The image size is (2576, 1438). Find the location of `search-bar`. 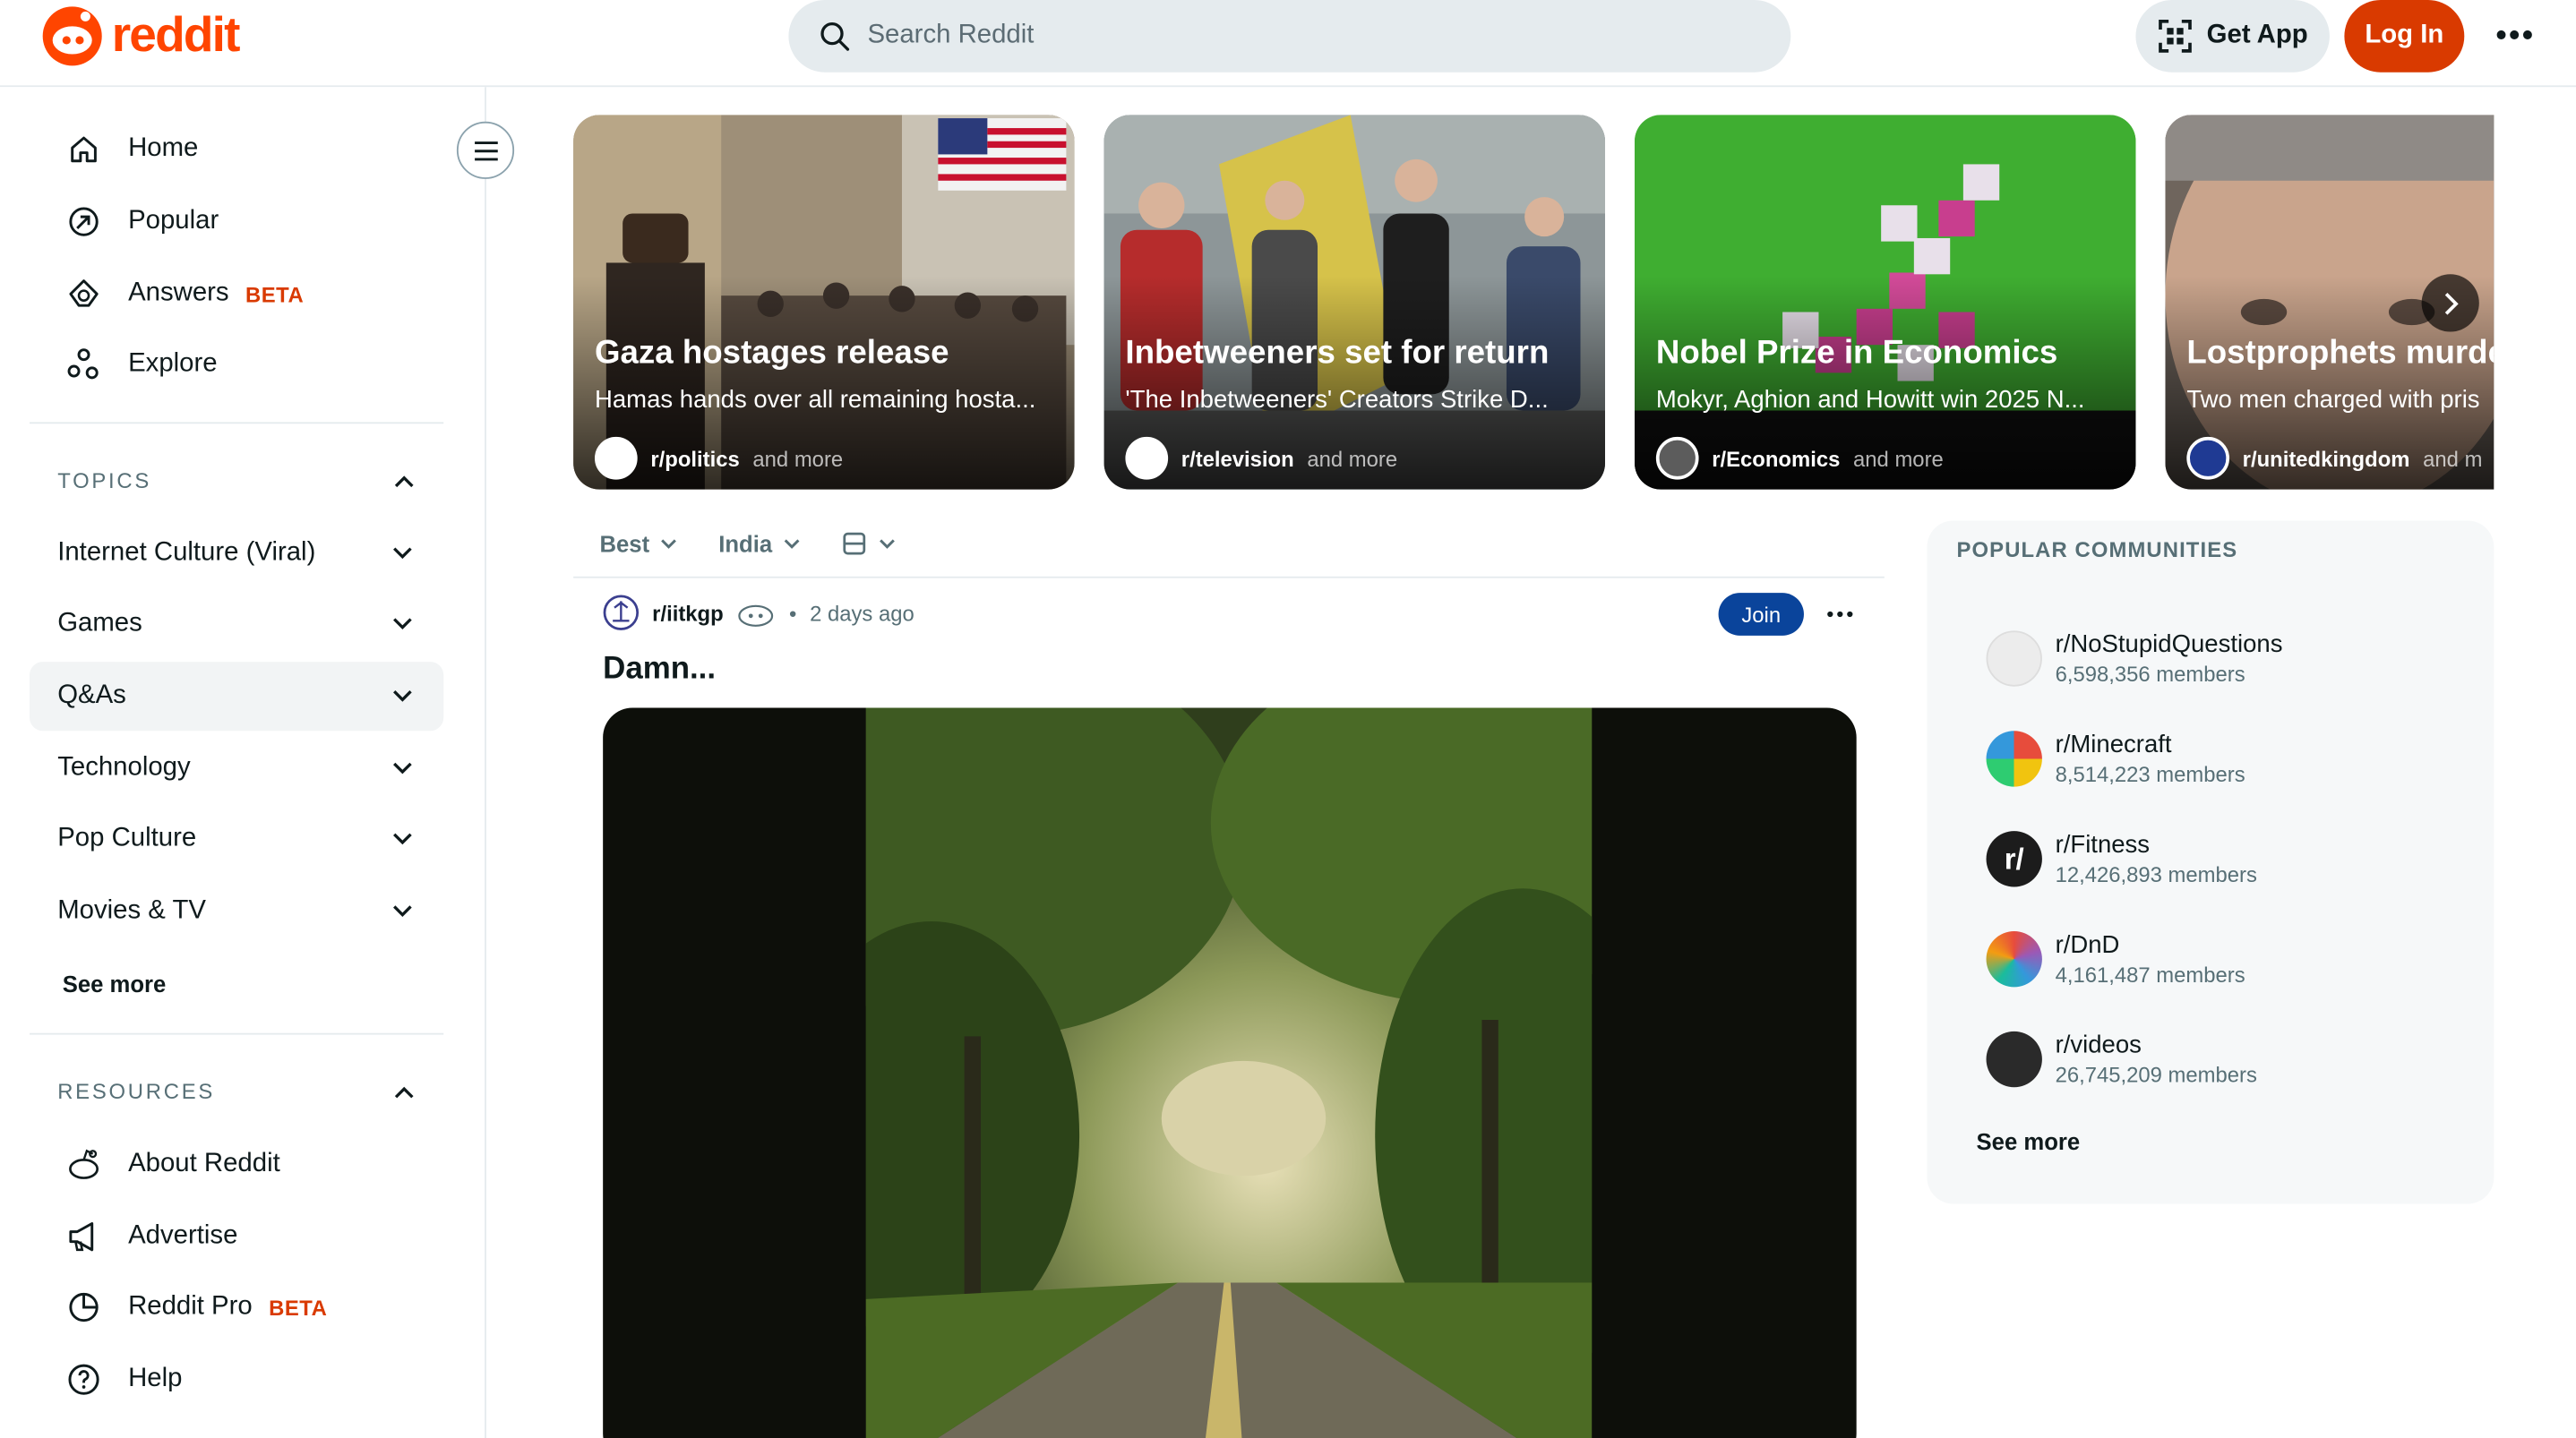

search-bar is located at coordinates (1289, 36).